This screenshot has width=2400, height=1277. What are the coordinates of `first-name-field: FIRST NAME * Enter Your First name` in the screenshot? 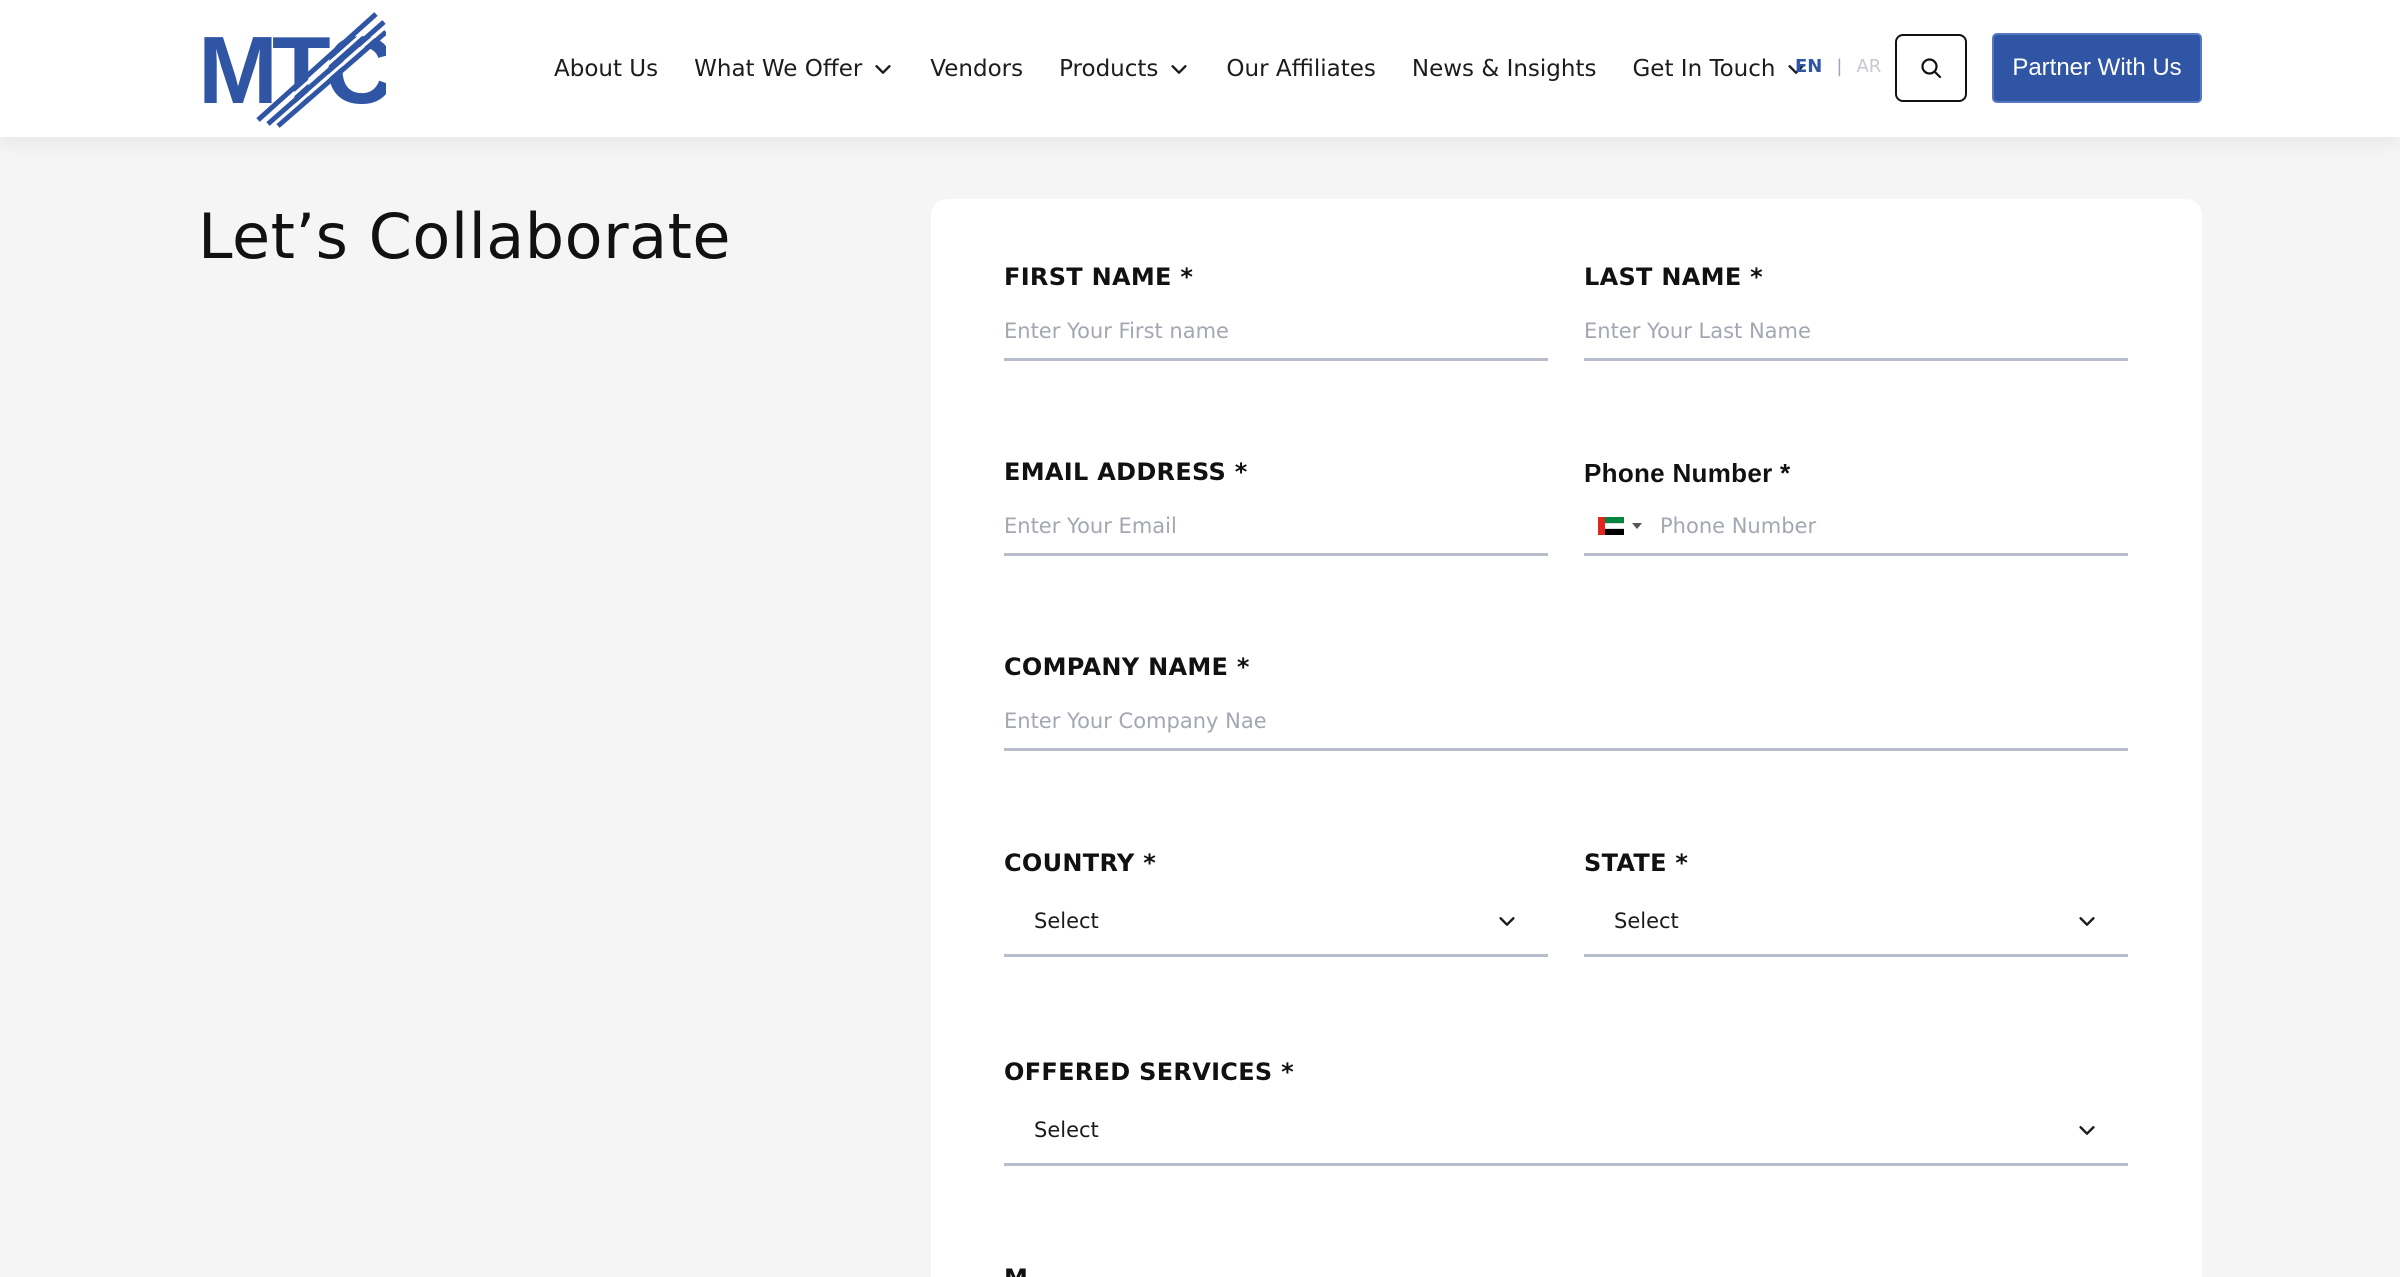 It's located at (1276, 318).